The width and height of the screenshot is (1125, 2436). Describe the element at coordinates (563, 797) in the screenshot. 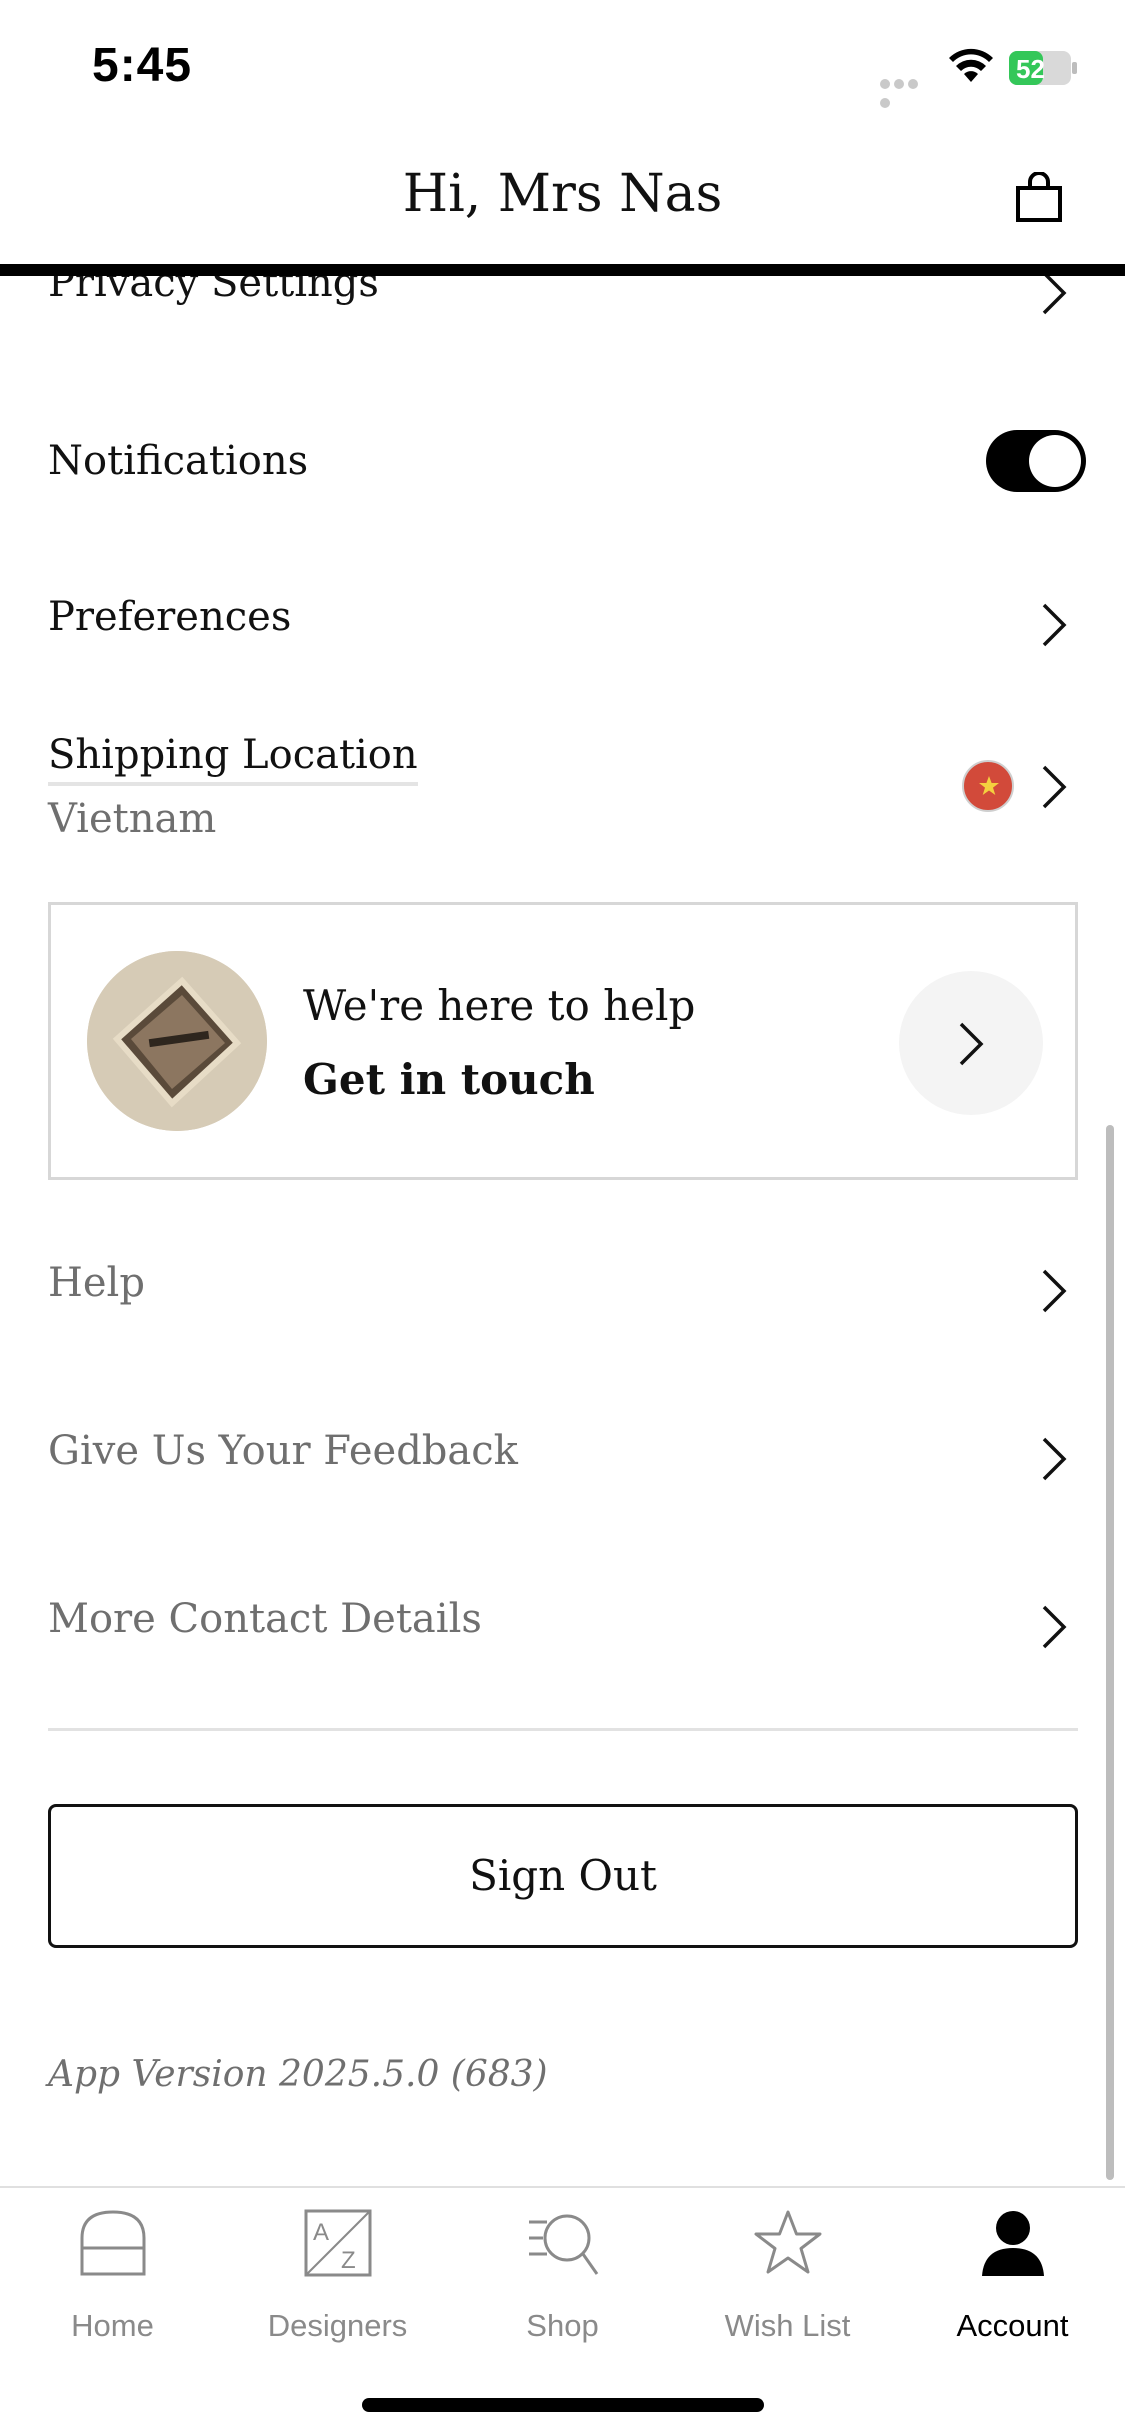

I see `menu-item-shipping-location: Shipping Location Vietnam` at that location.